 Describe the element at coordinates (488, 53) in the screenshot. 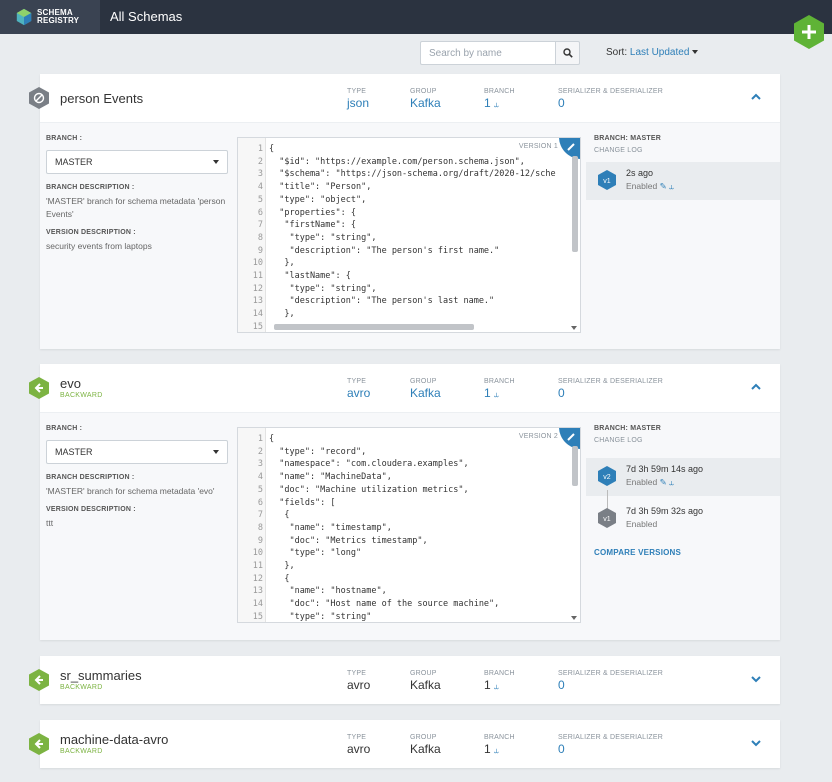

I see `search-input` at that location.